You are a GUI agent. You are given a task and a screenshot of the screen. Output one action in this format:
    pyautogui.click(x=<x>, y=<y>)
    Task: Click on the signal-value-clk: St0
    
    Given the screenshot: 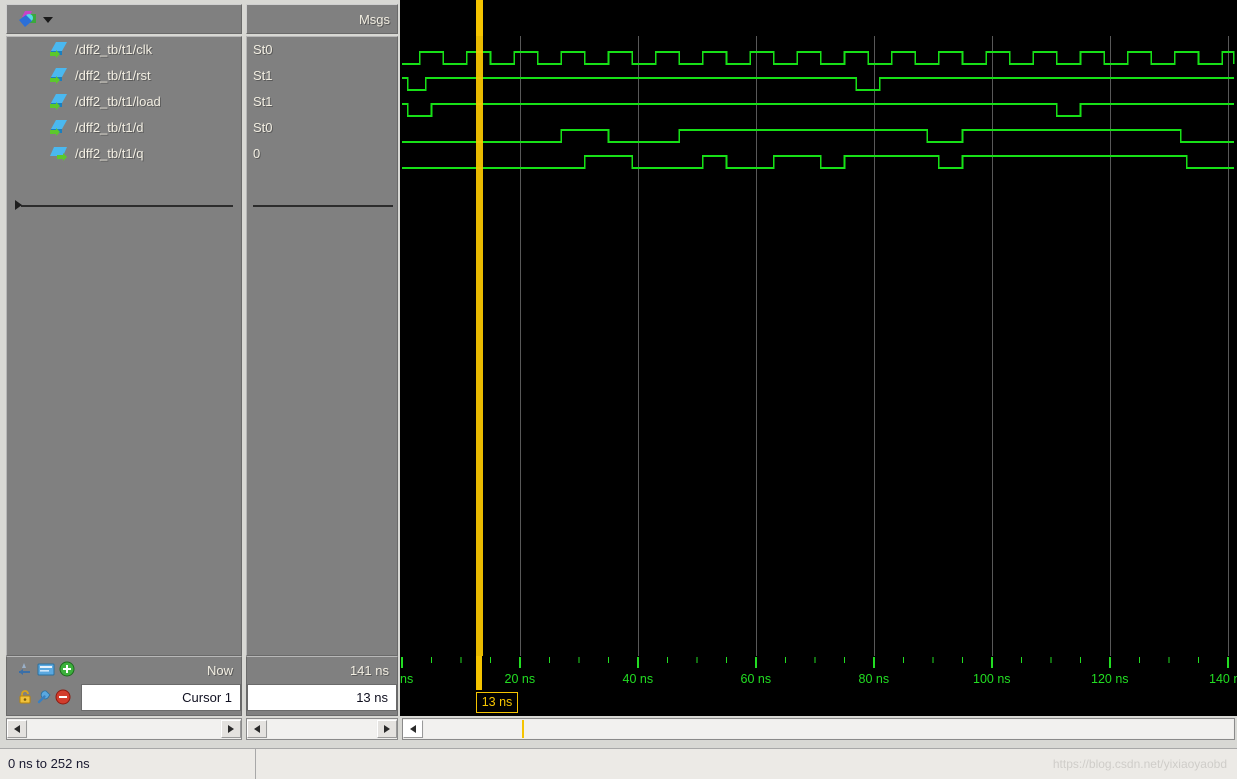 What is the action you would take?
    pyautogui.click(x=263, y=49)
    